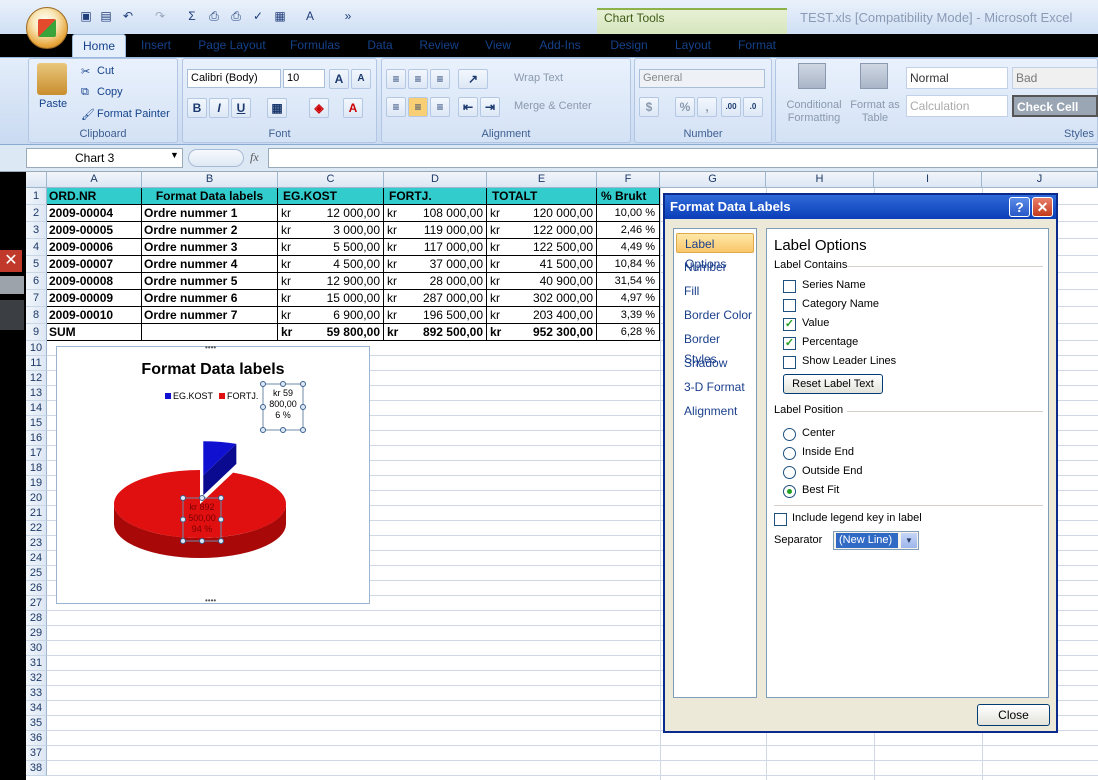 This screenshot has width=1098, height=780. What do you see at coordinates (789, 434) in the screenshot?
I see `center-radio` at bounding box center [789, 434].